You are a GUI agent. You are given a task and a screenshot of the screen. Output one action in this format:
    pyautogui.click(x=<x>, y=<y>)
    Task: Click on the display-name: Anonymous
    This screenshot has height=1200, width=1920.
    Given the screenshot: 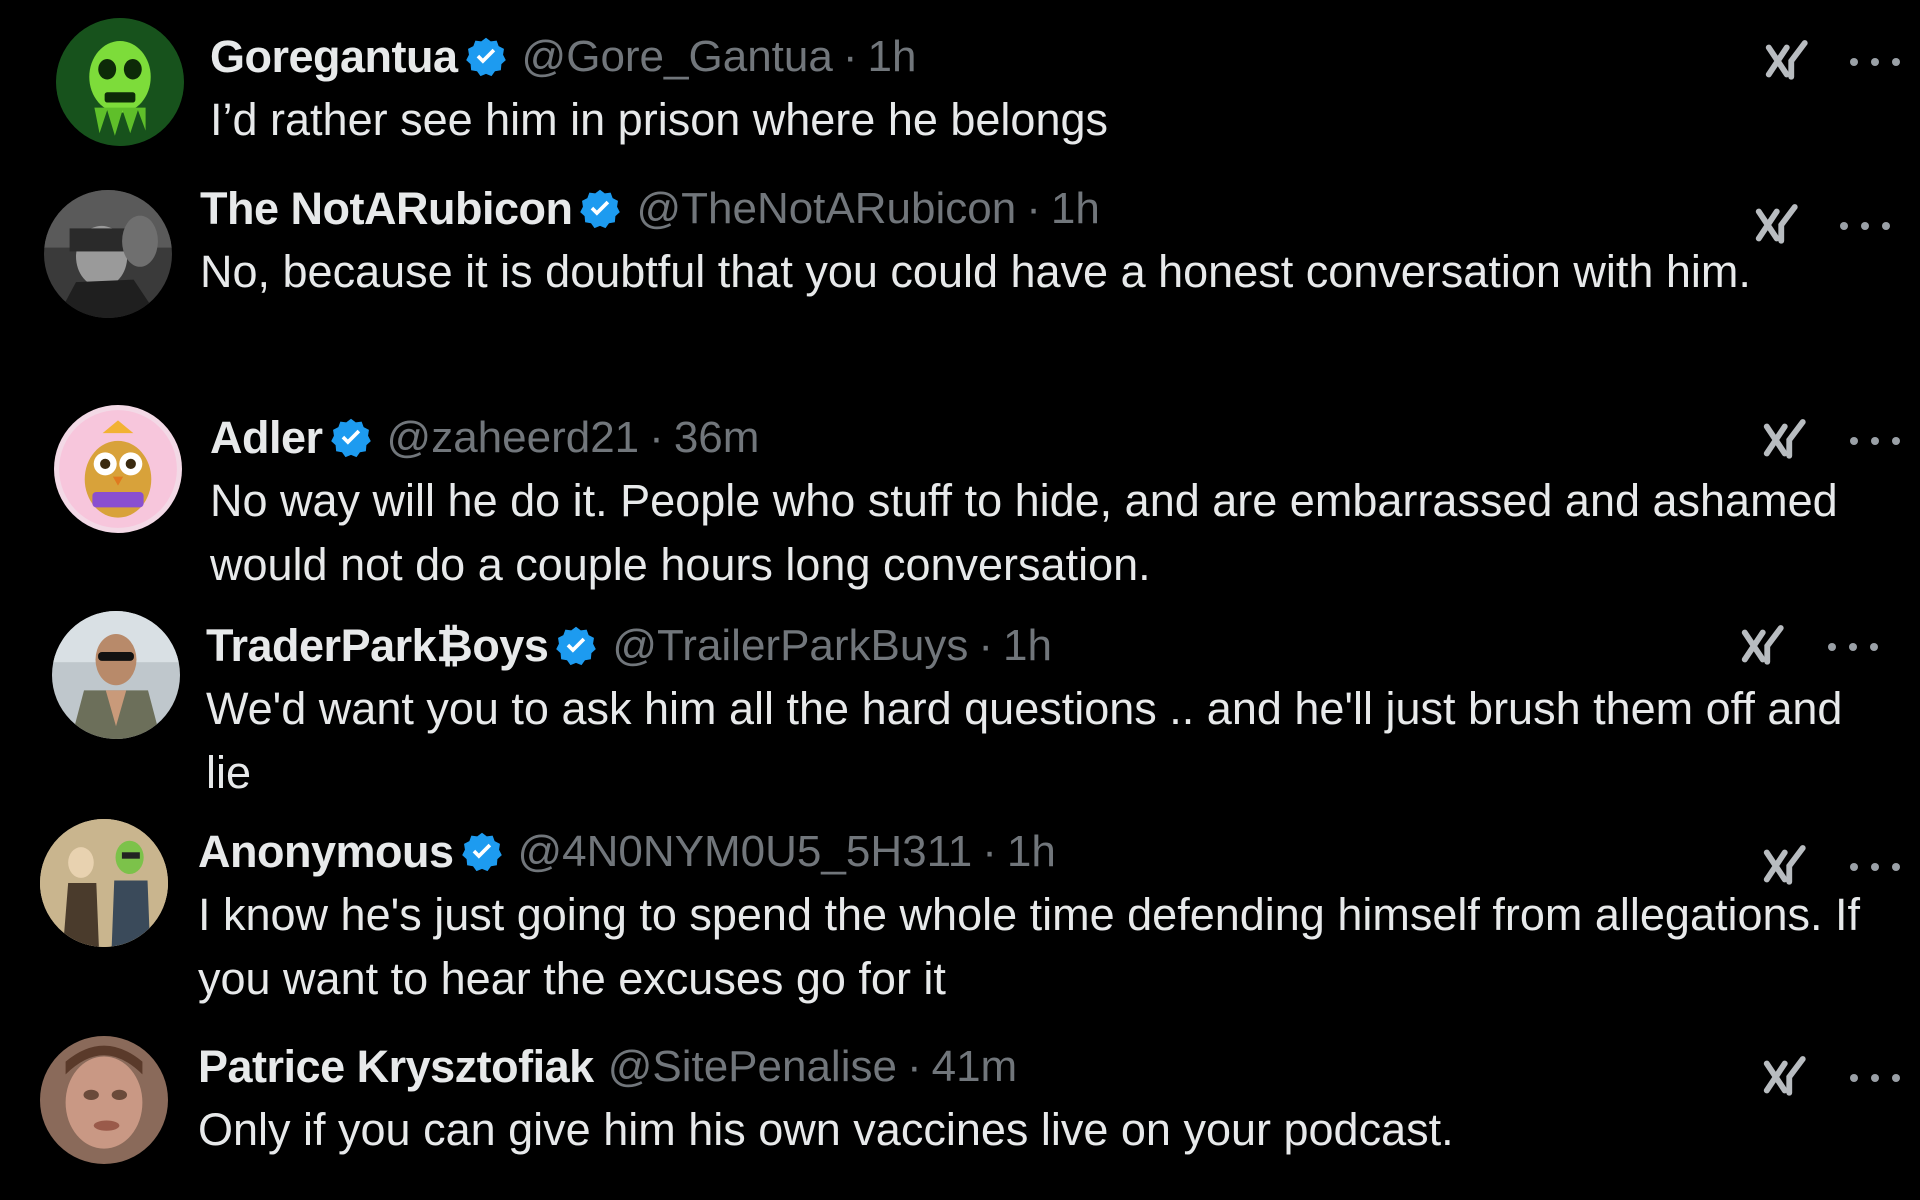 What is the action you would take?
    pyautogui.click(x=326, y=852)
    